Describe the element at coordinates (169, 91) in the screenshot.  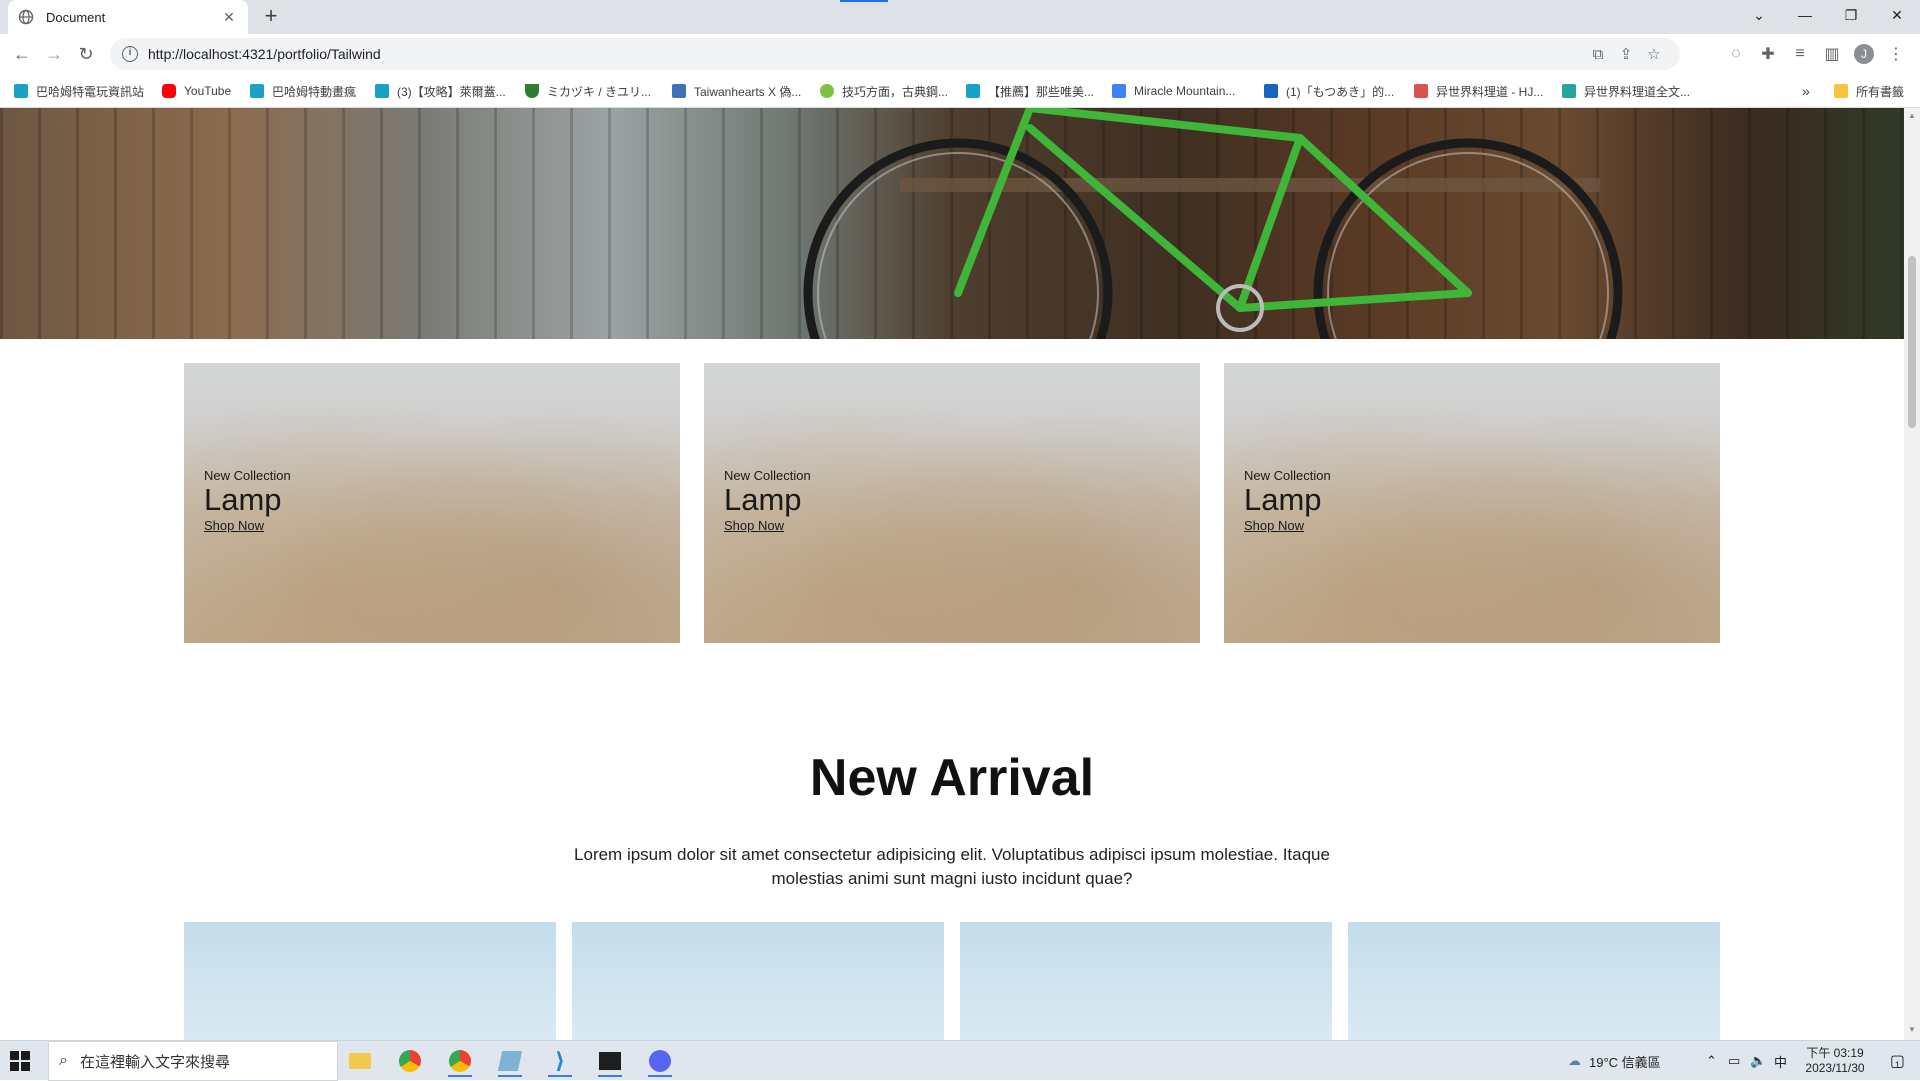
I see `youtube-icon` at that location.